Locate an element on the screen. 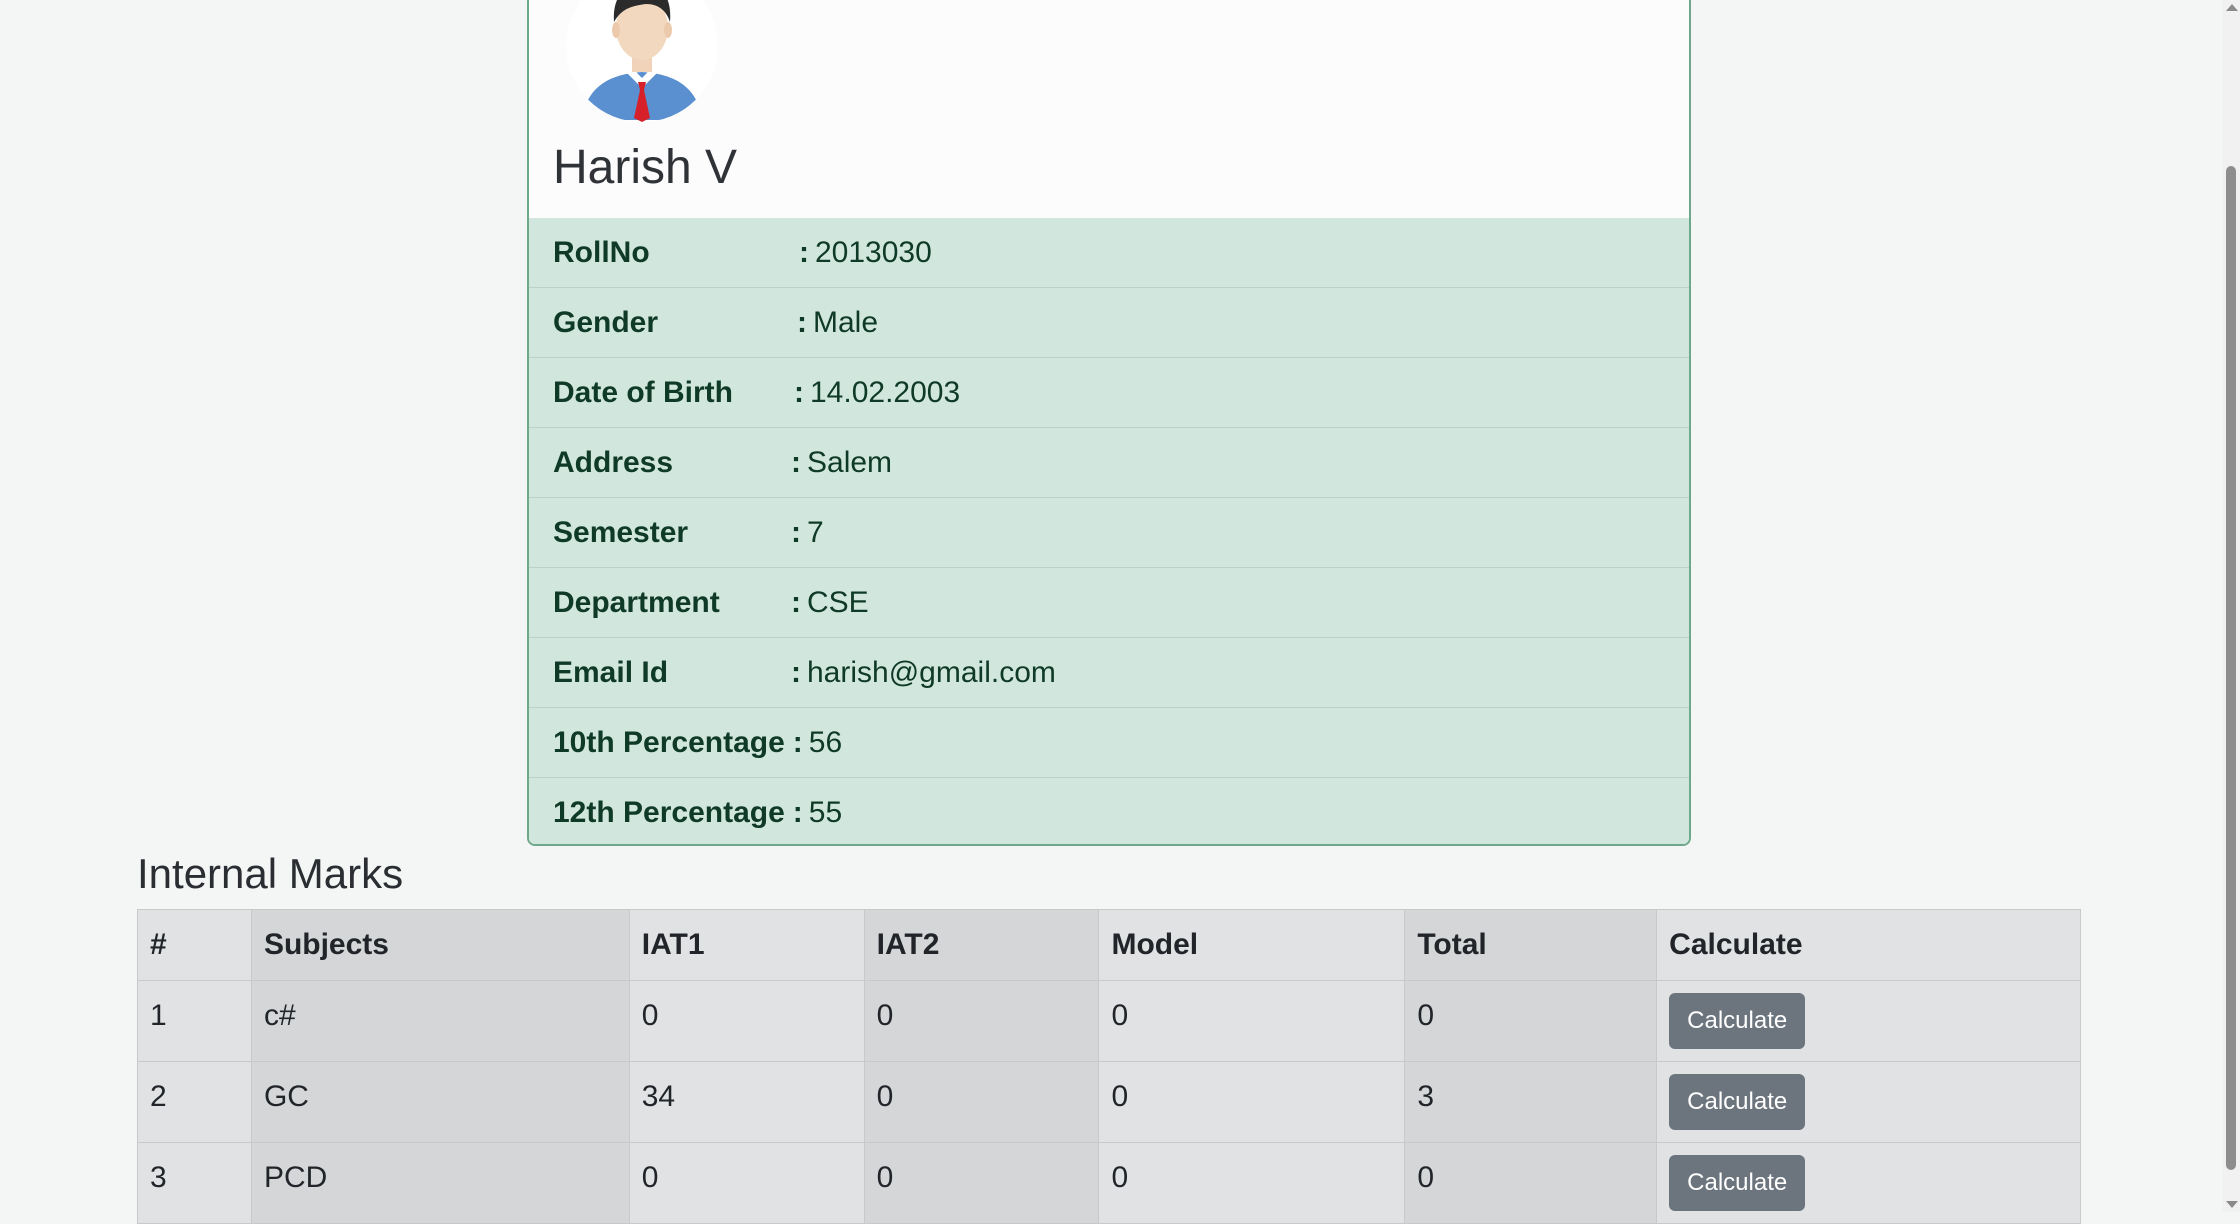  iat1-cell: 34 is located at coordinates (746, 1102).